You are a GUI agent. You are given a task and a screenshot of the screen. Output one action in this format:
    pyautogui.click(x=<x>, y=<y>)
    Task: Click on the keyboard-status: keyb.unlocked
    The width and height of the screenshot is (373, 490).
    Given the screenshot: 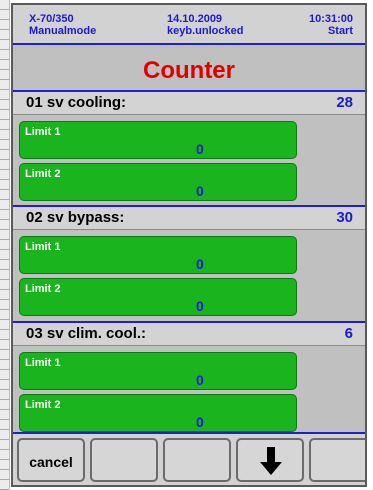 What is the action you would take?
    pyautogui.click(x=205, y=31)
    